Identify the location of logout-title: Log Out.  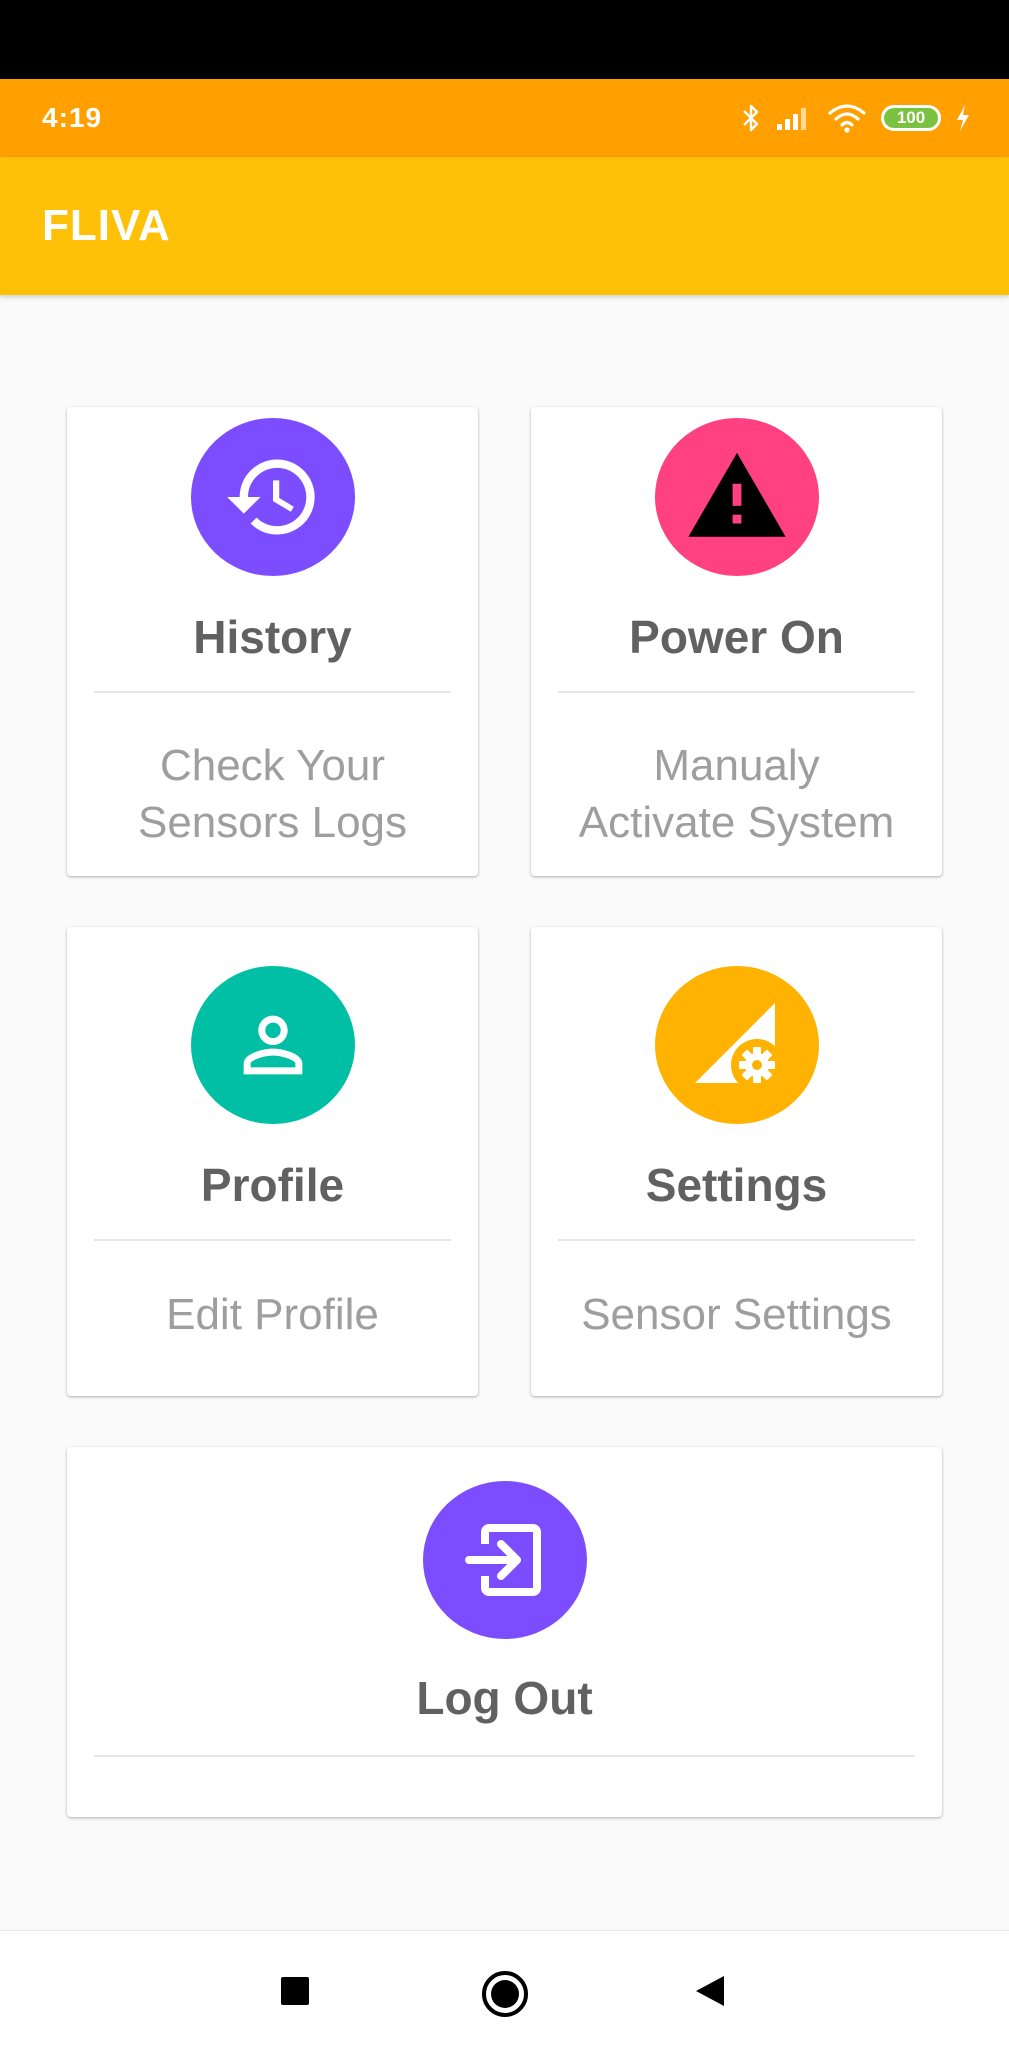
(504, 1698).